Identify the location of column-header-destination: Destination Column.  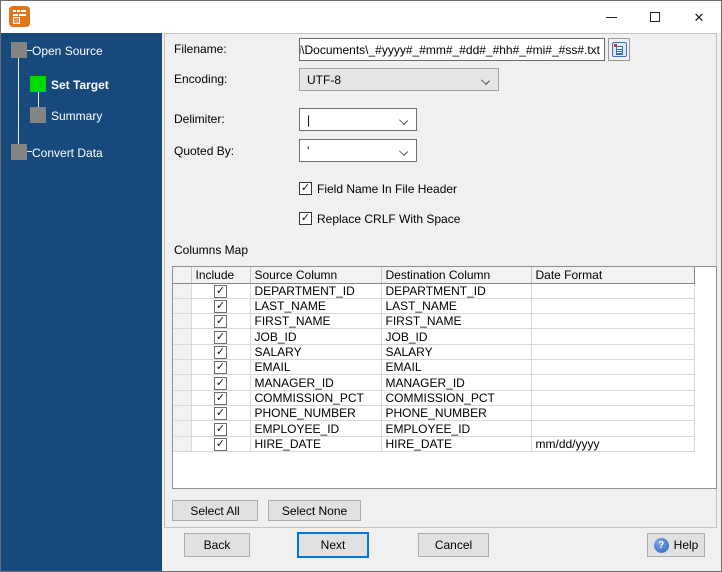
(456, 275).